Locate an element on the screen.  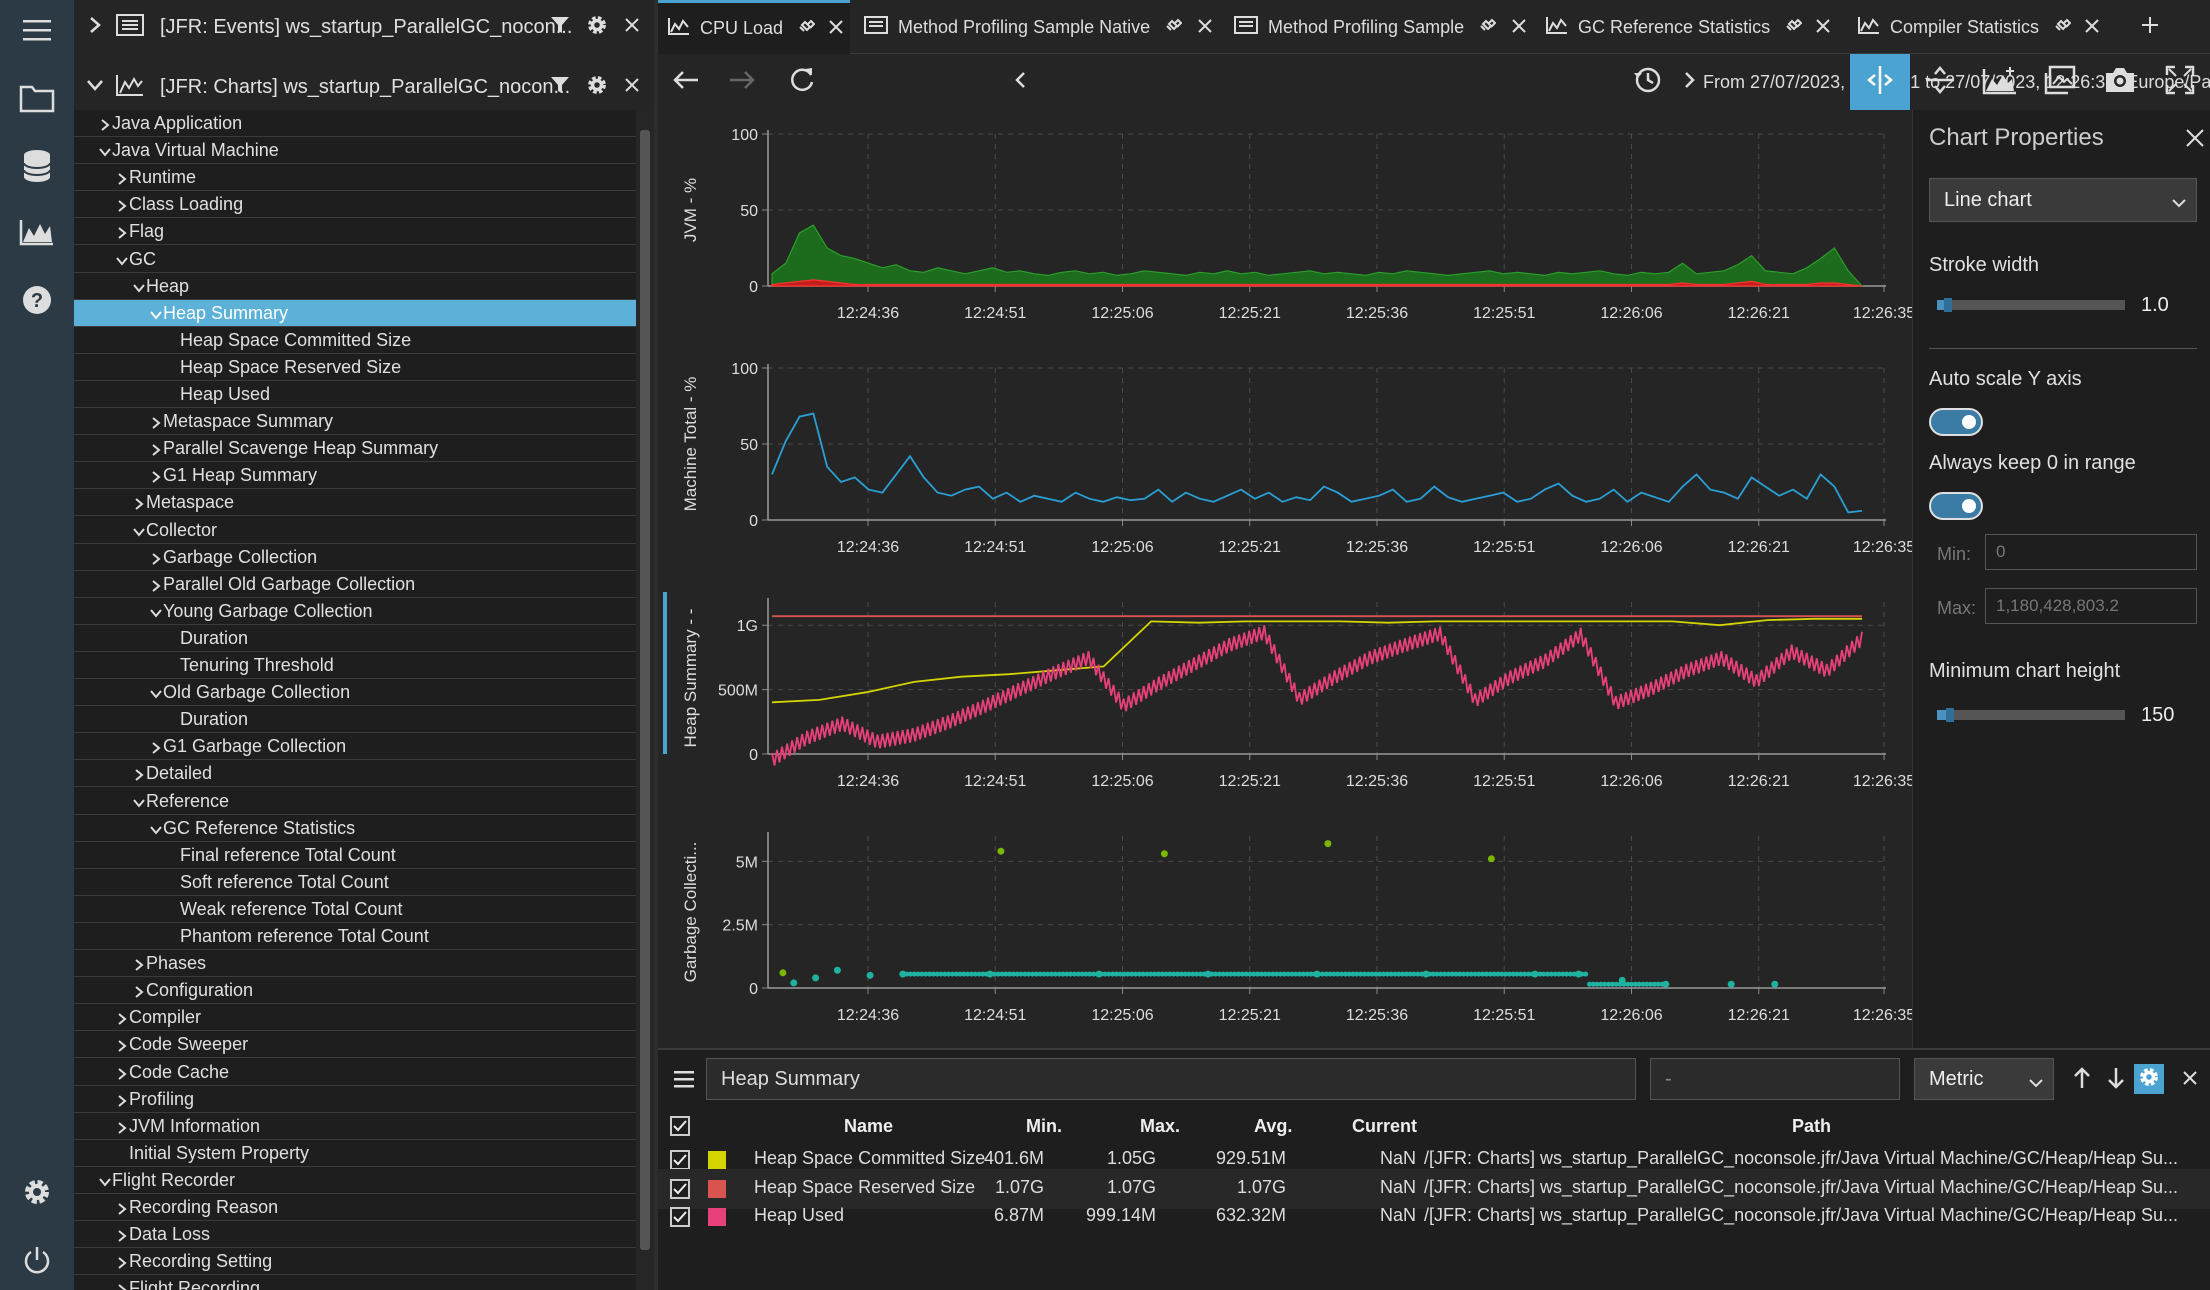
legend-settings-button is located at coordinates (2149, 1079).